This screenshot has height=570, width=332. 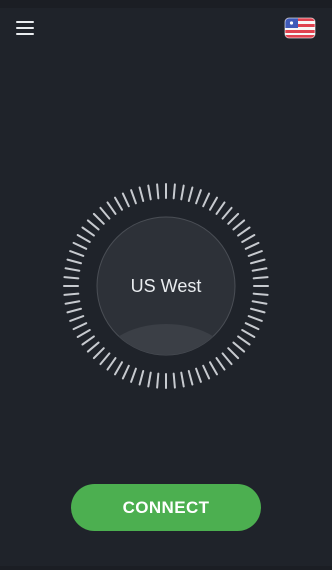 What do you see at coordinates (166, 507) in the screenshot?
I see `connect-button: CONNECT` at bounding box center [166, 507].